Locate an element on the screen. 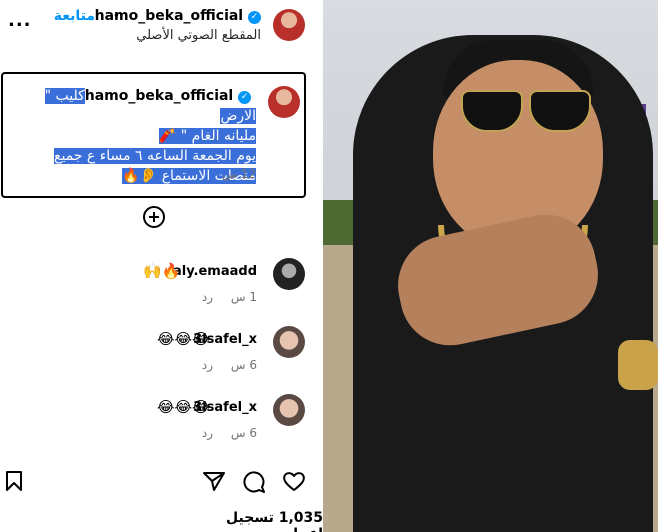 Image resolution: width=658 pixels, height=532 pixels. author-avatar is located at coordinates (289, 25).